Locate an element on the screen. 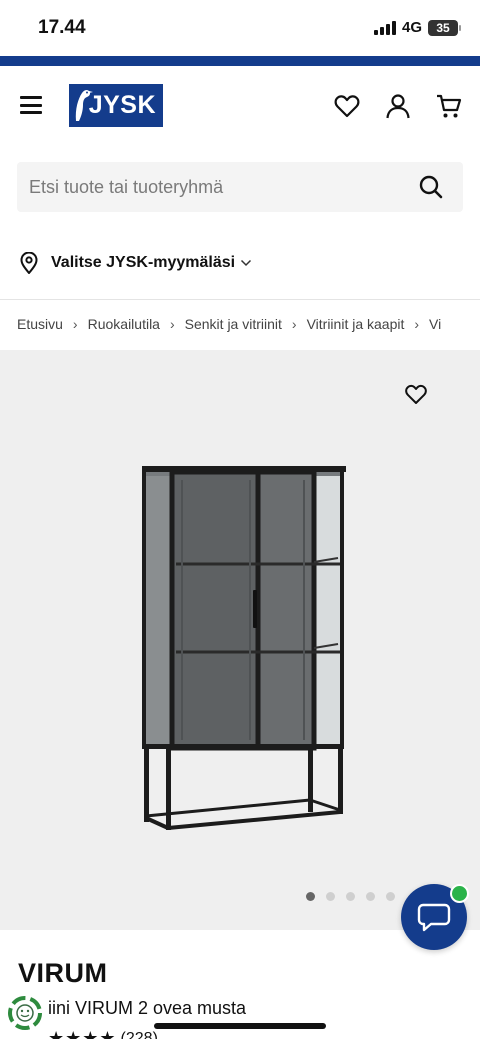  online-status-indicator is located at coordinates (459, 893).